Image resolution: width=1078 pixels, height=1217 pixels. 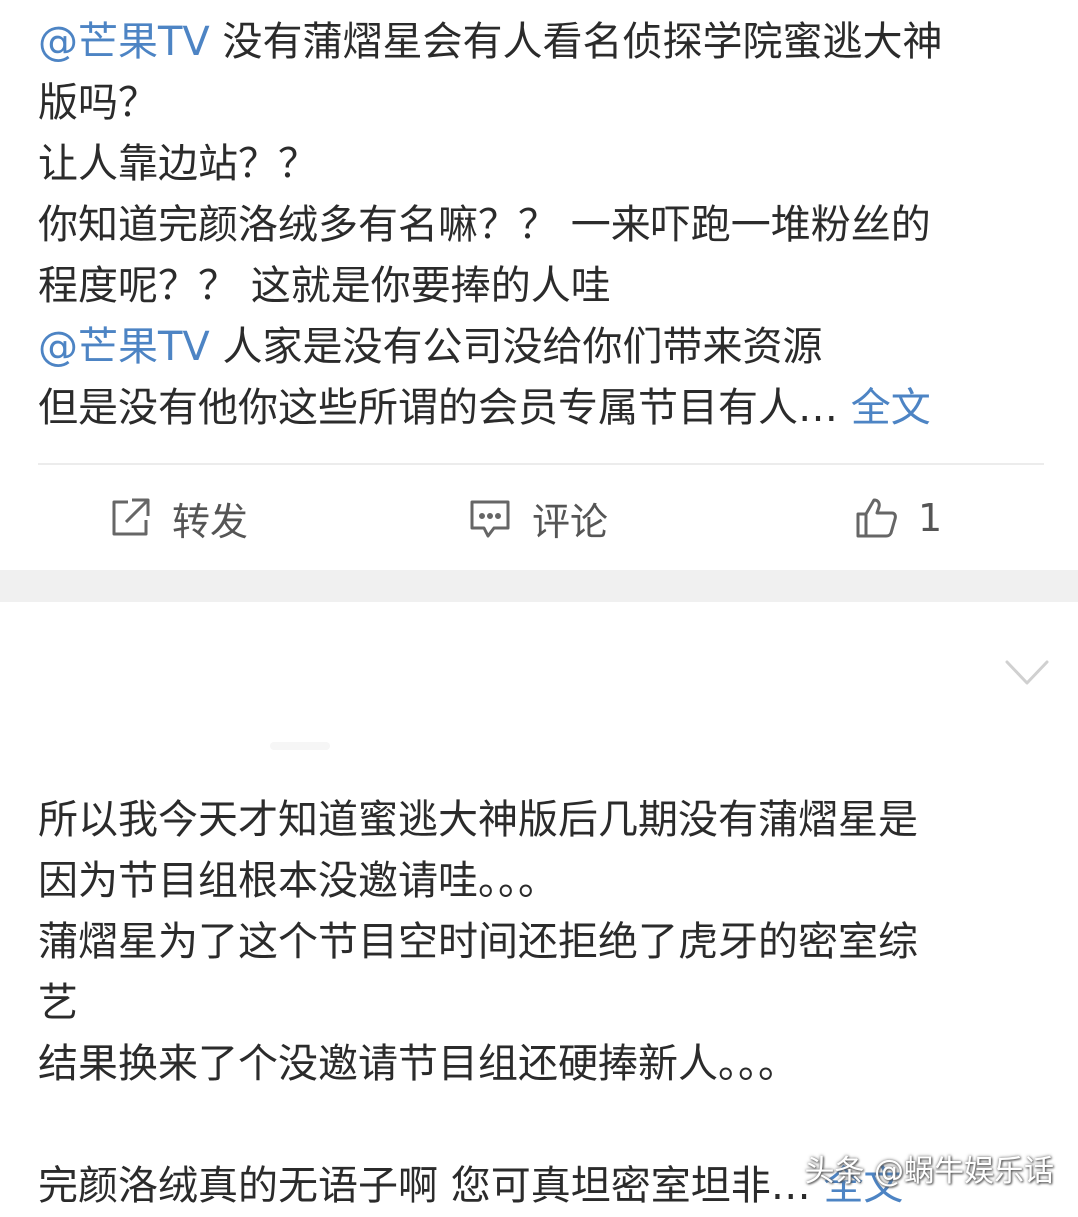 What do you see at coordinates (484, 408) in the screenshot?
I see `text-line: 但是没有他你这些所谓的会员专属节目有人… 全文` at bounding box center [484, 408].